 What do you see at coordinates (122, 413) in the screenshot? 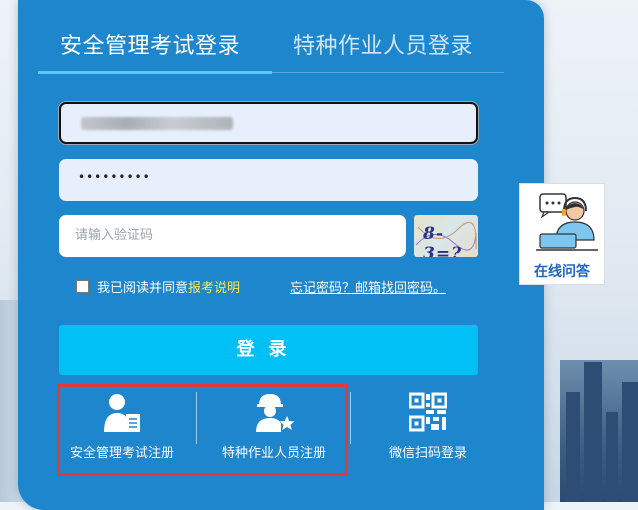
I see `safety-register-person-icon` at bounding box center [122, 413].